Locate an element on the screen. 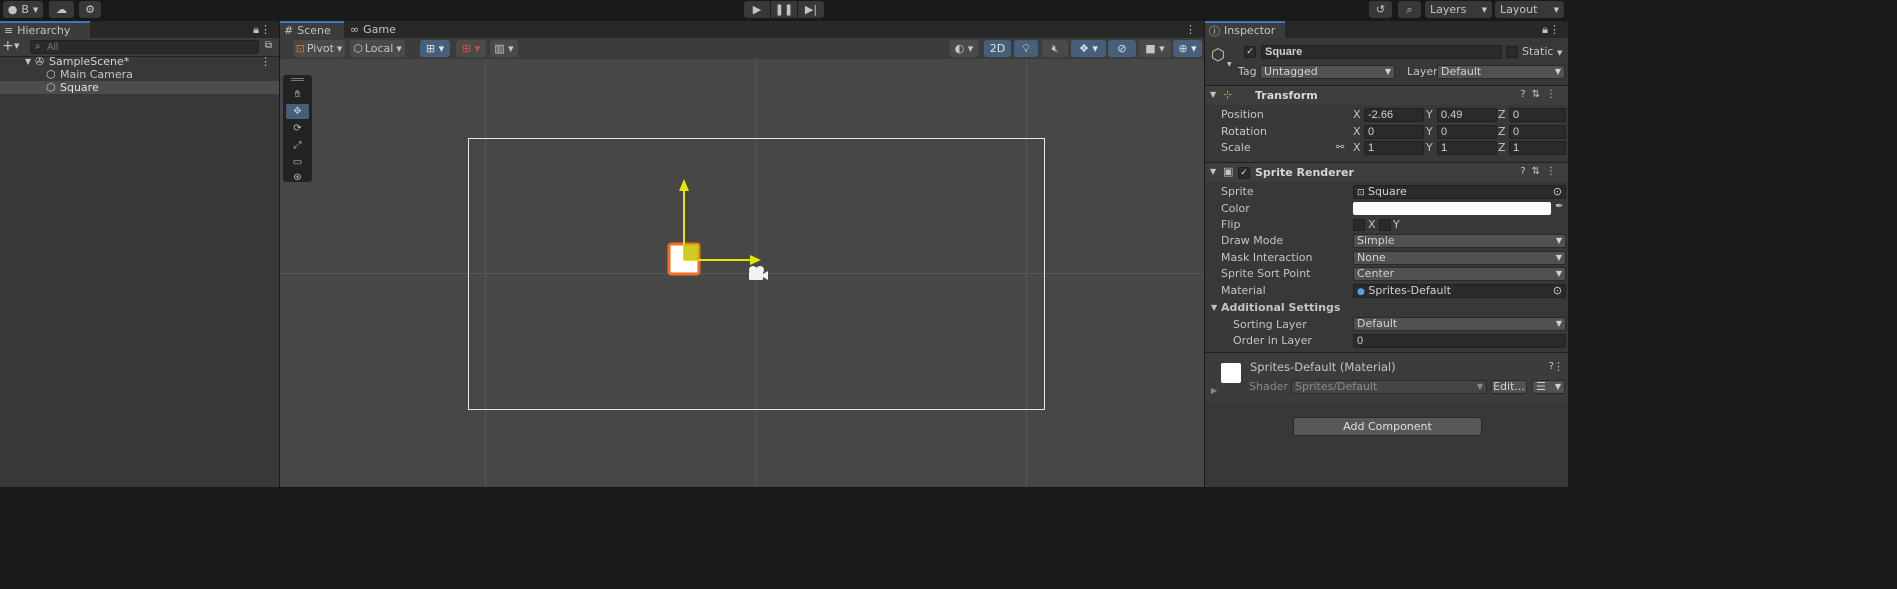 This screenshot has width=1897, height=589. snap-settings-button: ▥ ▾ is located at coordinates (504, 48).